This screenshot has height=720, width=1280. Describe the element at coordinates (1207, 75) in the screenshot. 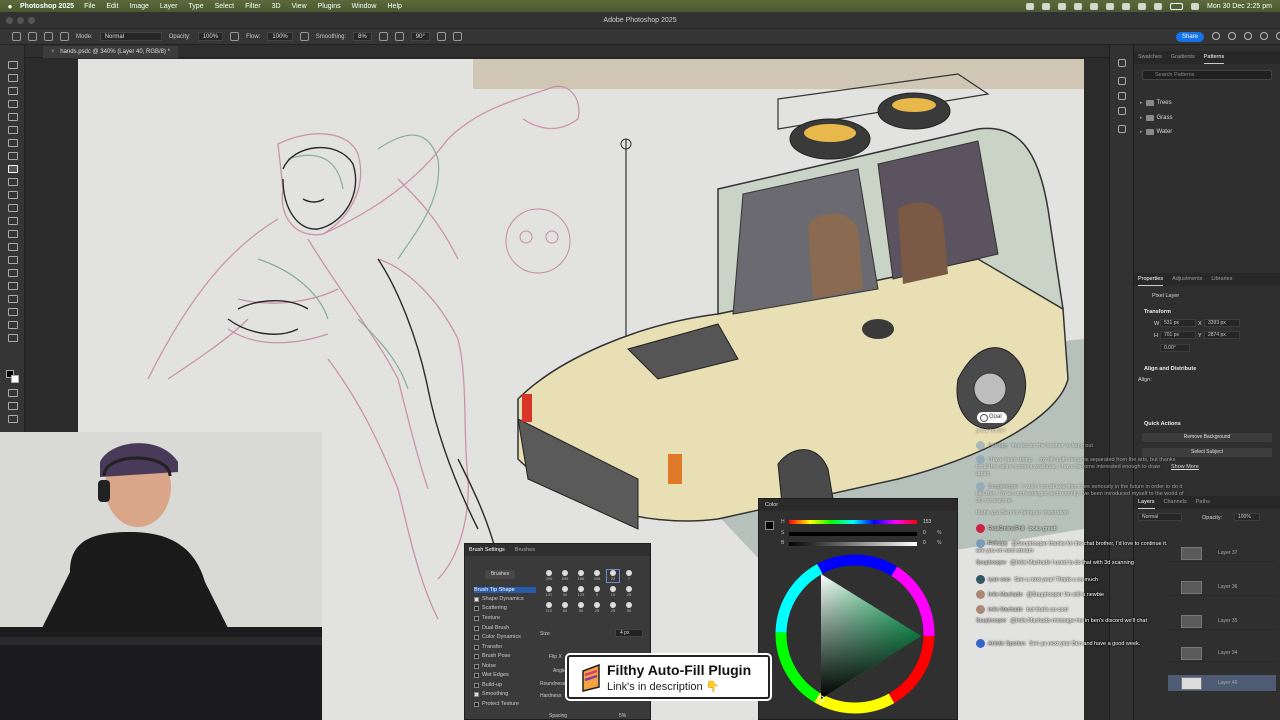

I see `patterns-search-input: Search Patterns` at that location.